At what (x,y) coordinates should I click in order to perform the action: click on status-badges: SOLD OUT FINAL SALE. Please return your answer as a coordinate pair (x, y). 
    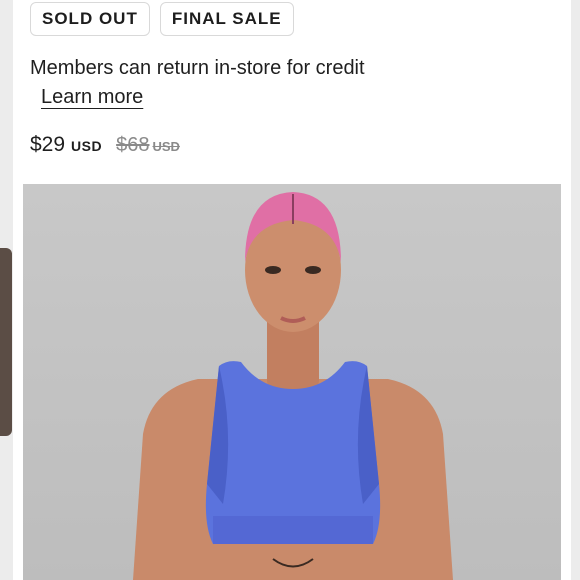
    Looking at the image, I should click on (162, 19).